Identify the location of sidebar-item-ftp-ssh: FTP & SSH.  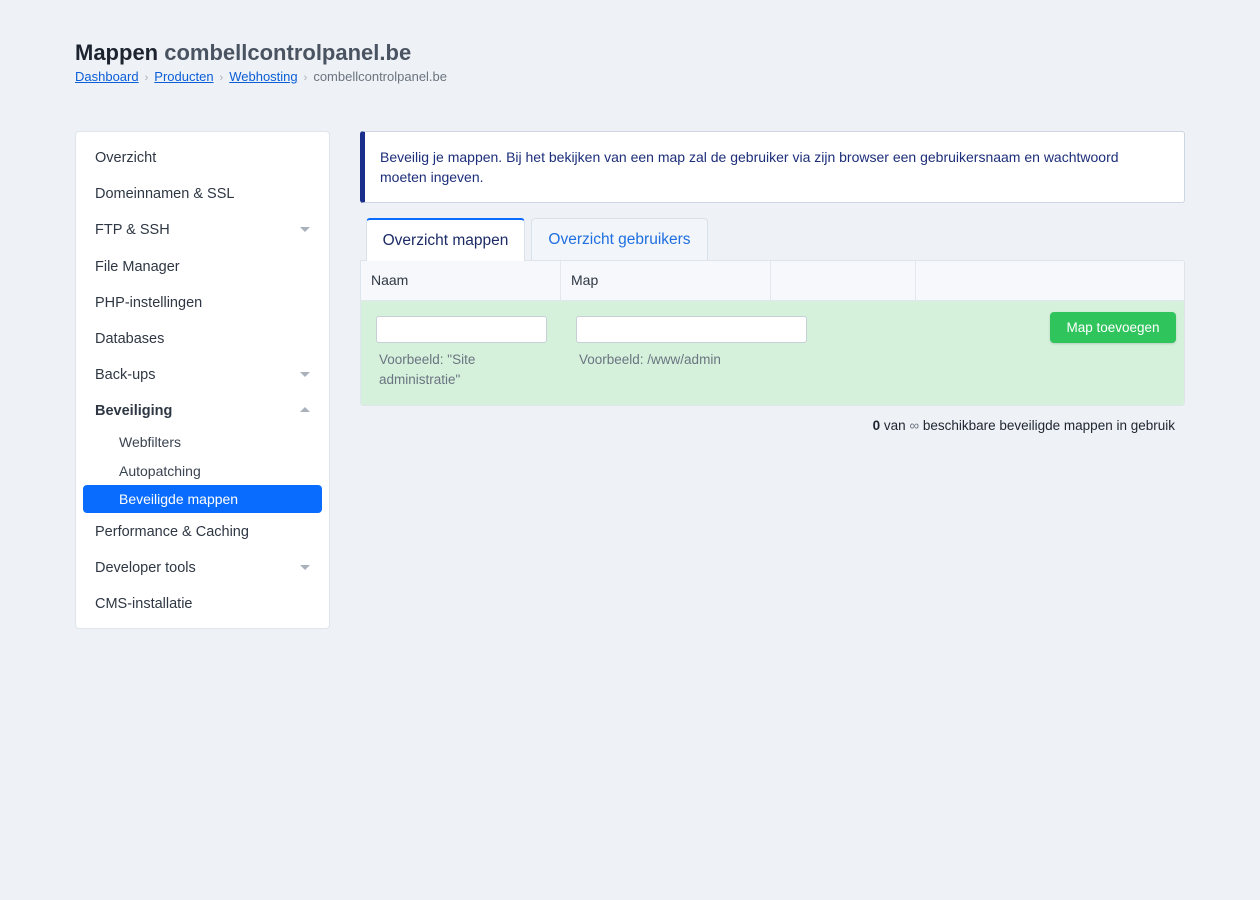
(202, 230).